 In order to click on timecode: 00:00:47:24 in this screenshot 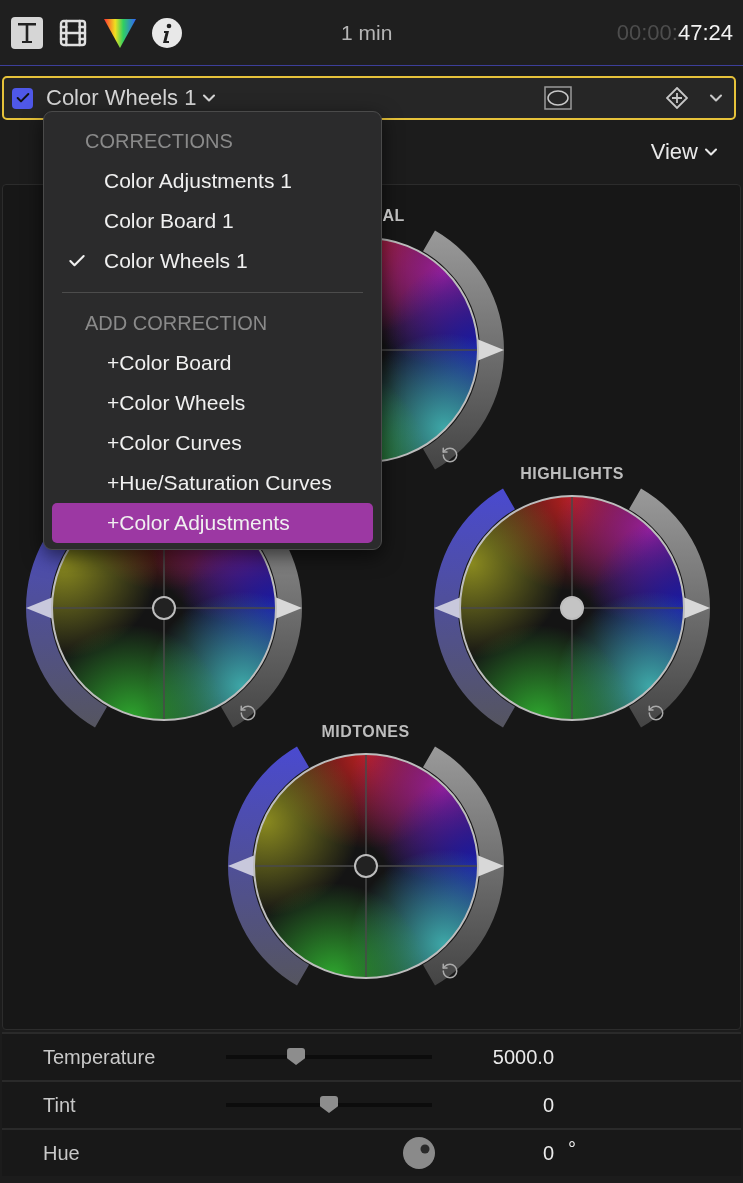, I will do `click(674, 32)`.